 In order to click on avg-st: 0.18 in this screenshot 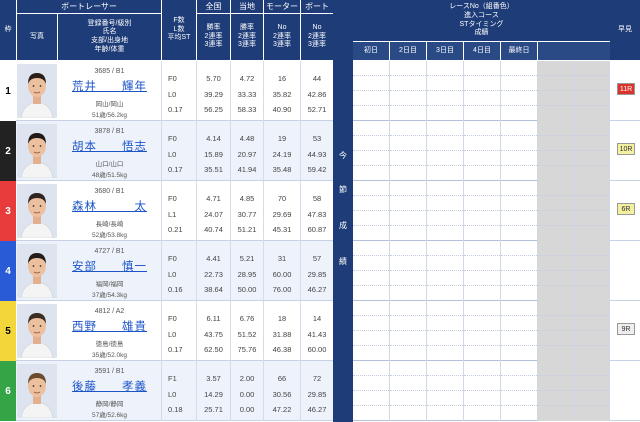, I will do `click(175, 409)`.